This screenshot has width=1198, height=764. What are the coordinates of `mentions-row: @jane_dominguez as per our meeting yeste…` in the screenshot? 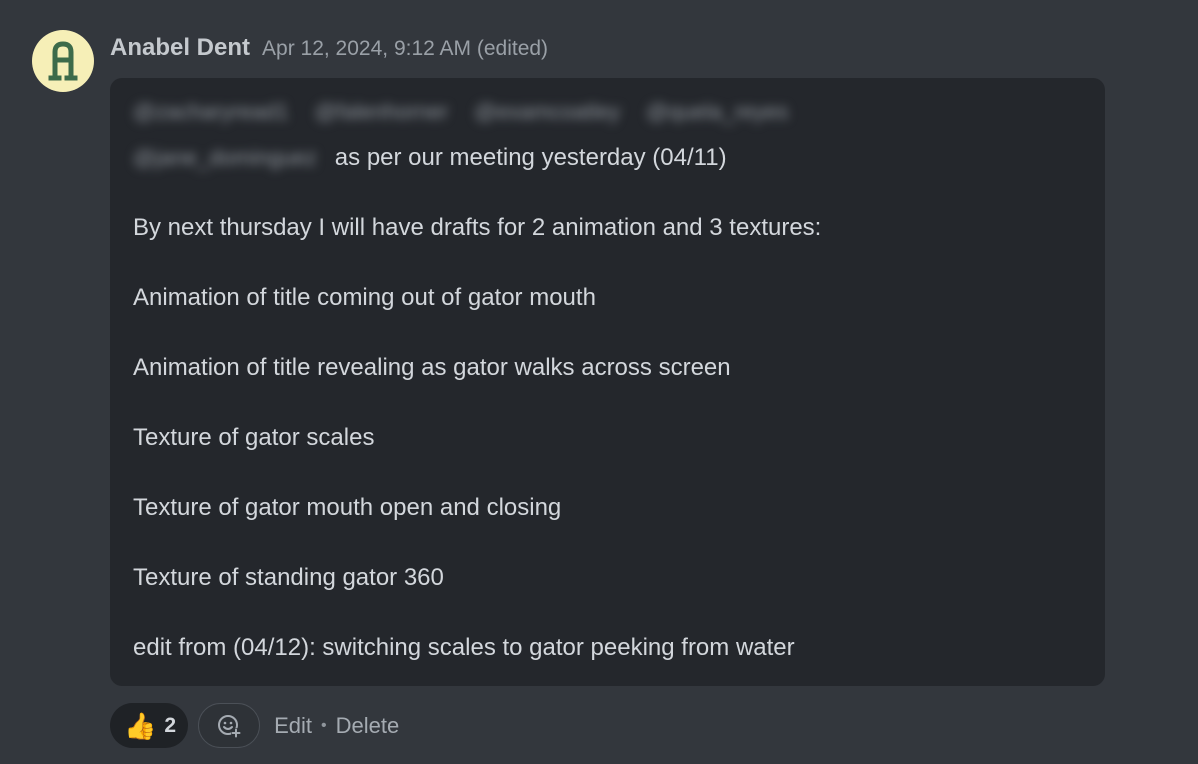 It's located at (607, 158).